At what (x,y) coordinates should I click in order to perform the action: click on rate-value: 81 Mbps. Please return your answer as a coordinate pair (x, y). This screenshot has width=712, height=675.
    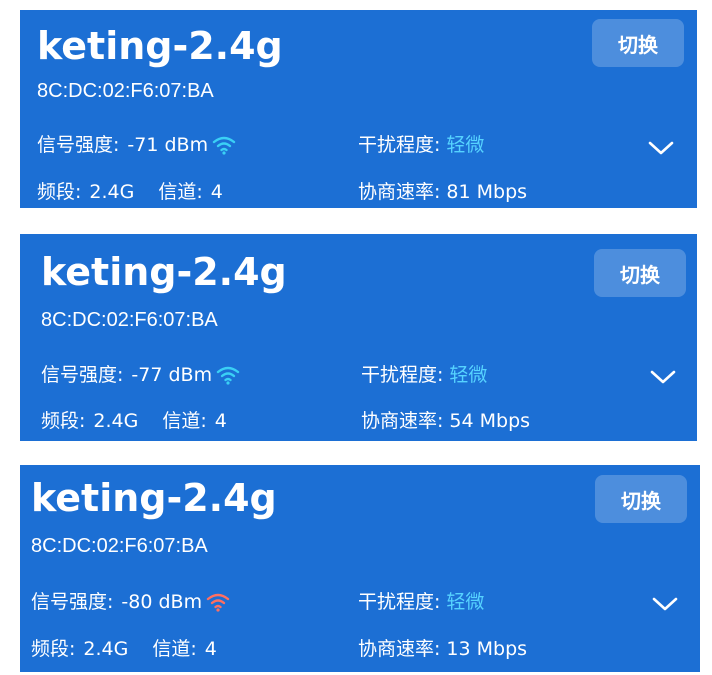
    Looking at the image, I should click on (487, 192).